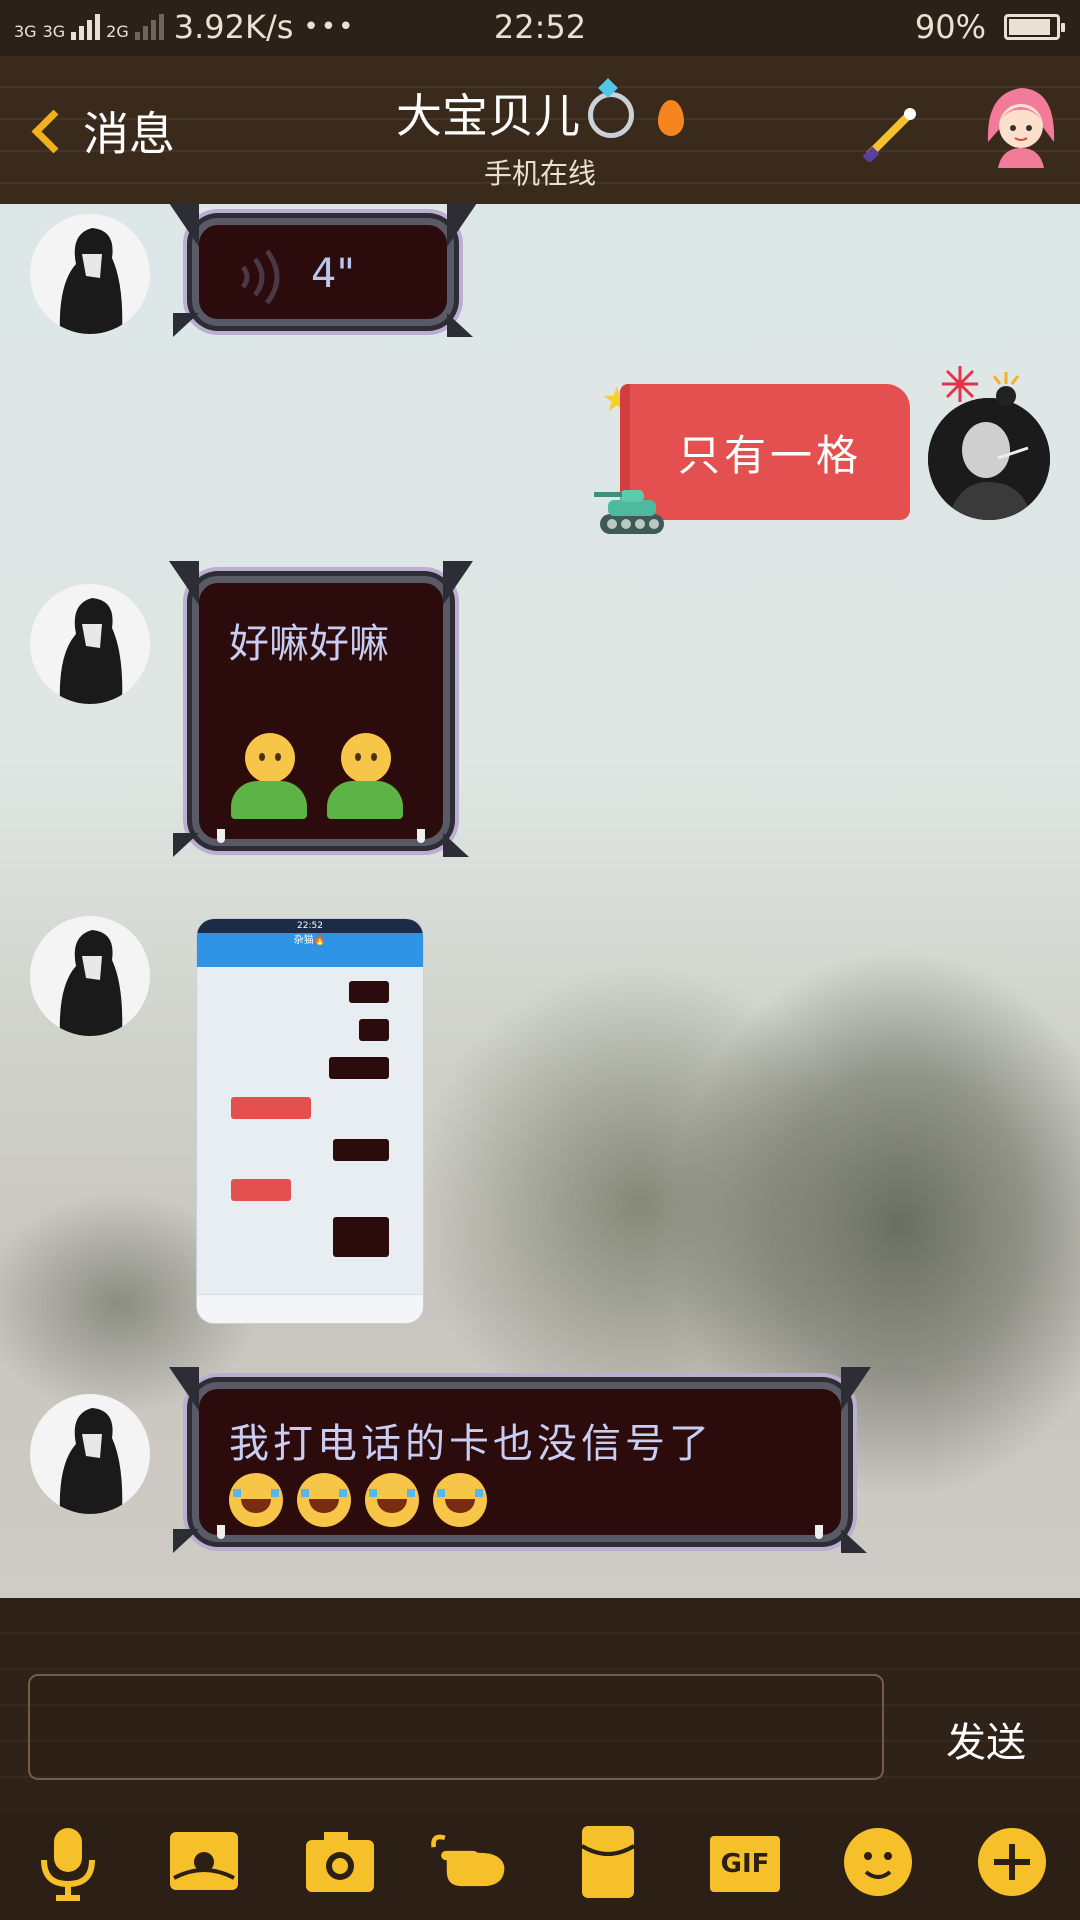 The width and height of the screenshot is (1080, 1920). What do you see at coordinates (769, 455) in the screenshot?
I see `message-text: 只有一格` at bounding box center [769, 455].